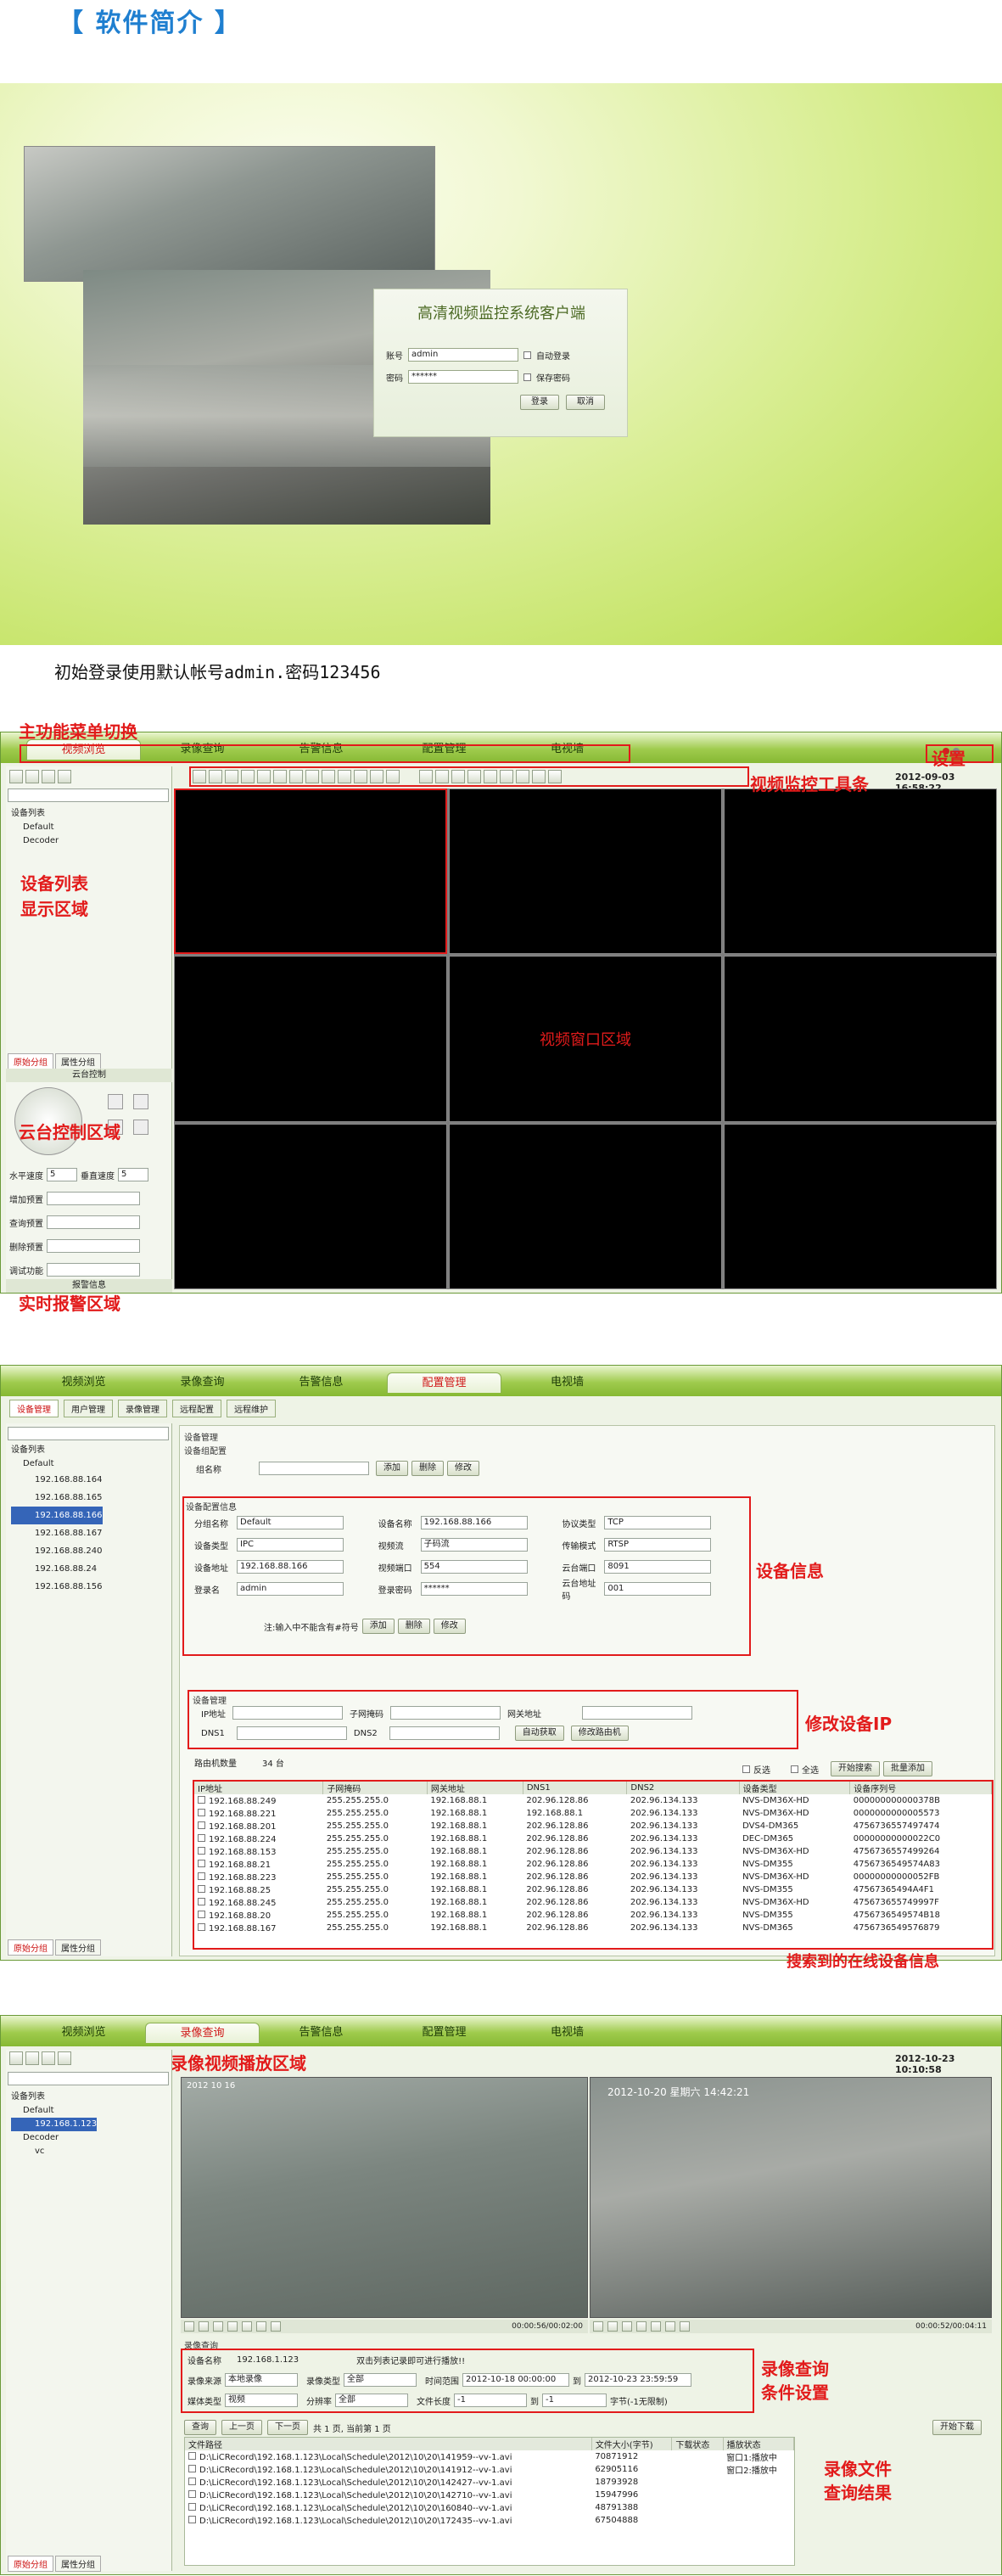 The width and height of the screenshot is (1002, 2576). I want to click on stream-select: 子码流, so click(474, 1545).